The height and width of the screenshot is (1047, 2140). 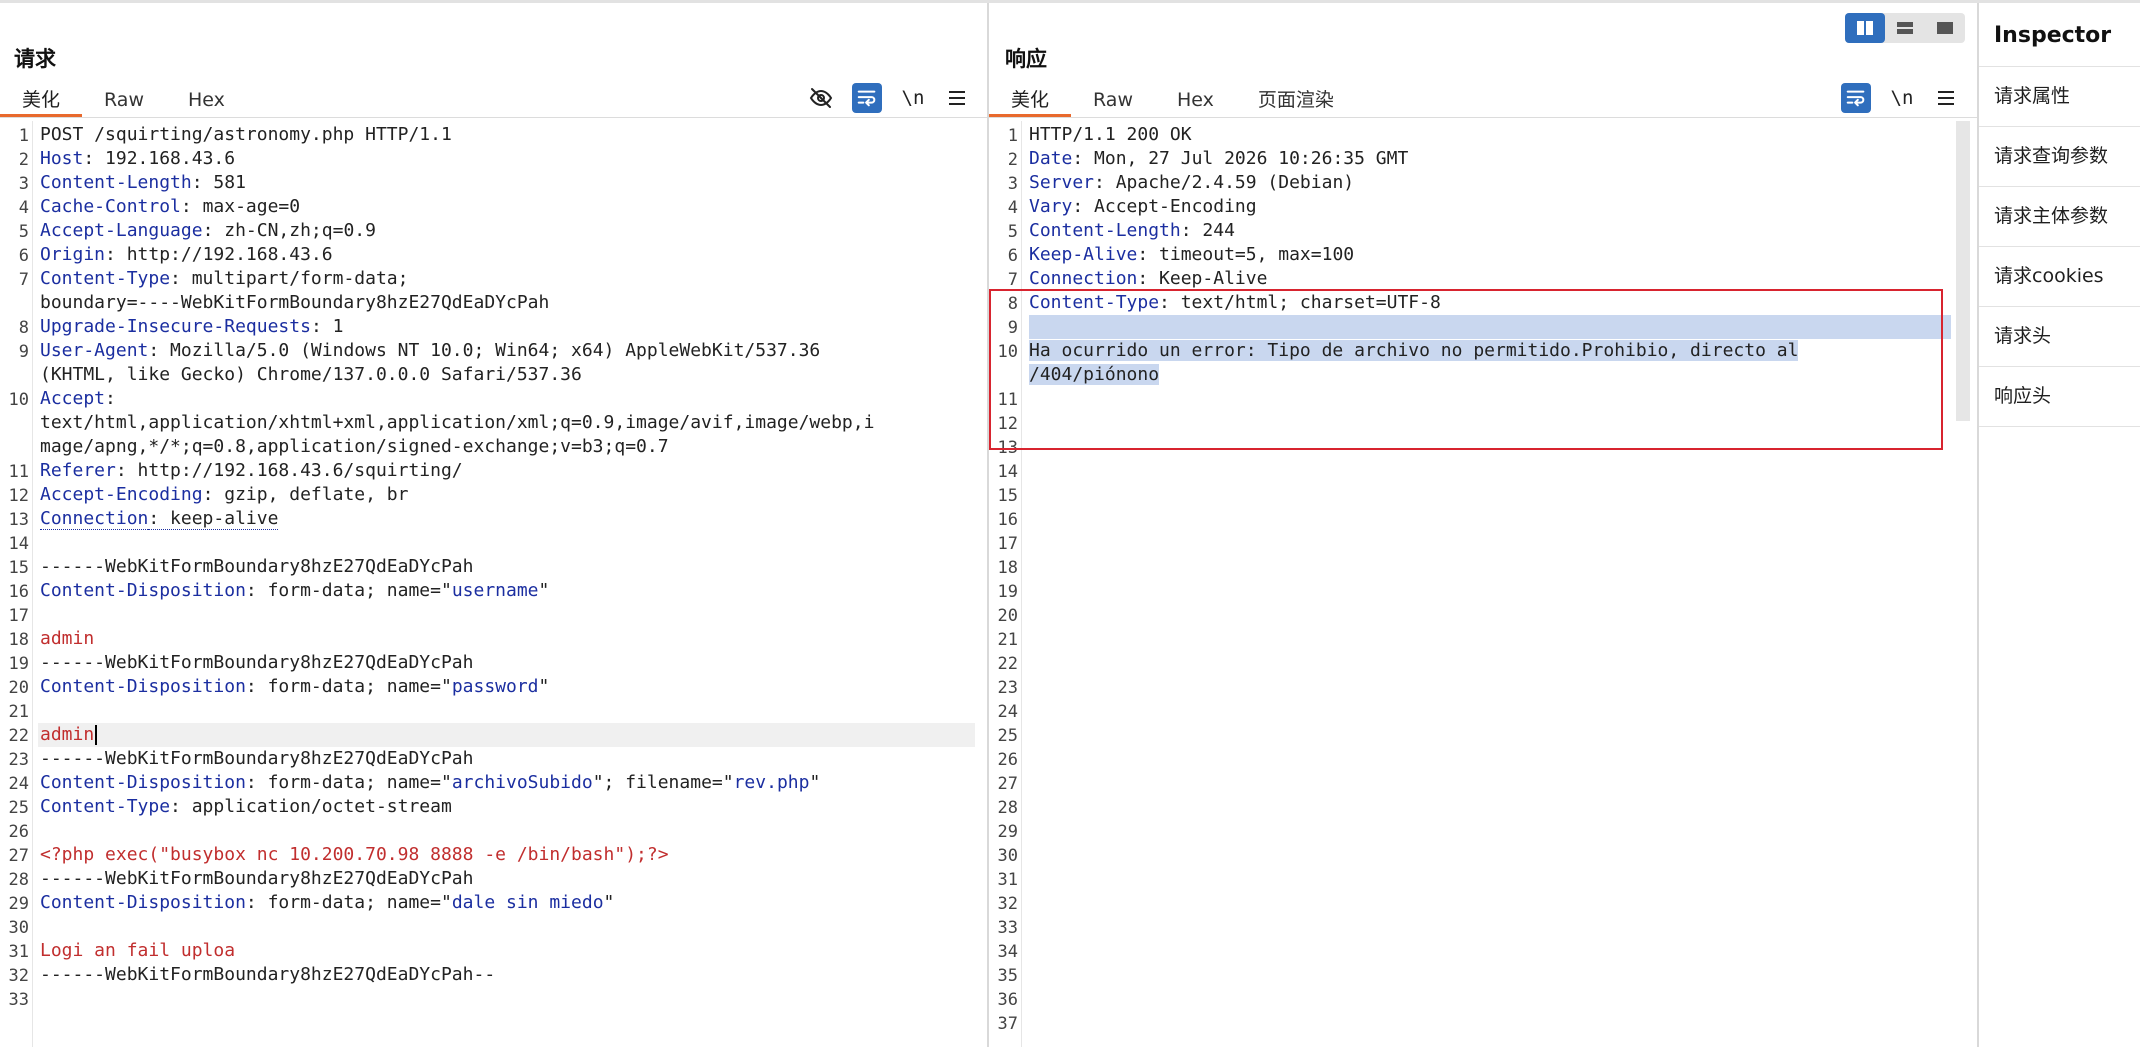 What do you see at coordinates (1296, 100) in the screenshot?
I see `response-tab-render: 页面渲染` at bounding box center [1296, 100].